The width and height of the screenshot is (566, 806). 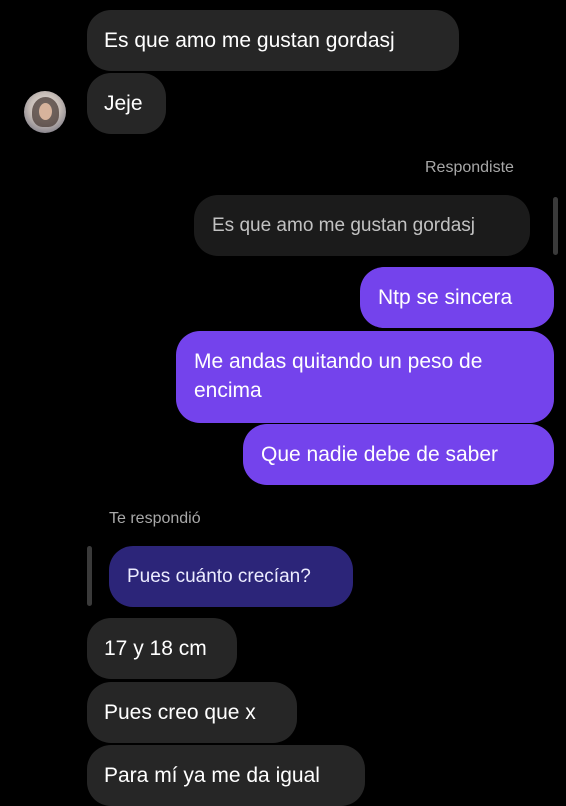 I want to click on incoming-message: Es que amo me gustan gordasj, so click(x=273, y=40).